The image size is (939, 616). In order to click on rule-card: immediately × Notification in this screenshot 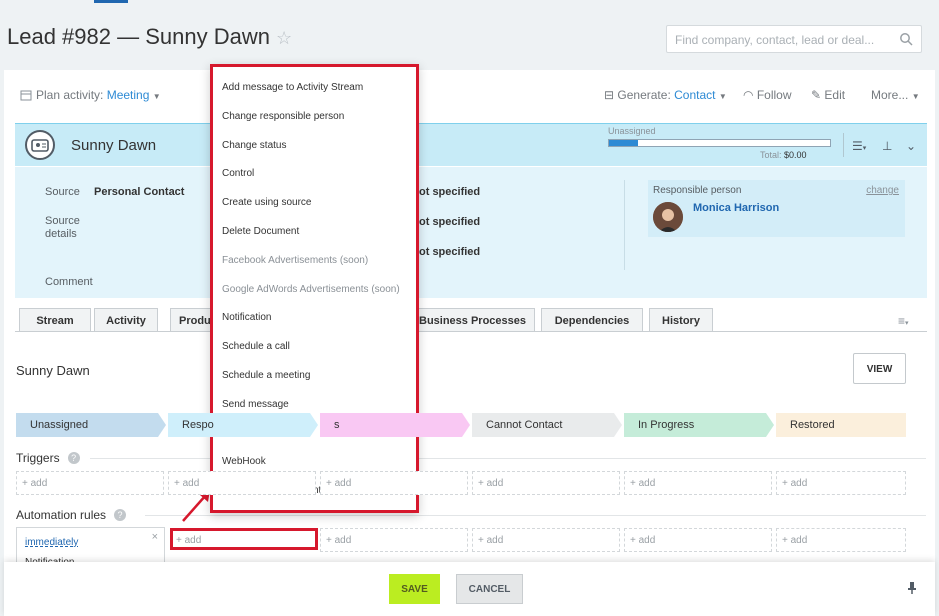, I will do `click(90, 547)`.